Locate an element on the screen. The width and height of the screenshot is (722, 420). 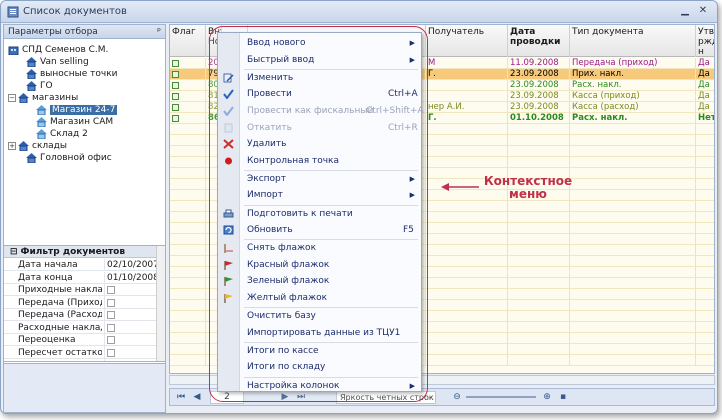
tree-item: ГО is located at coordinates (39, 86).